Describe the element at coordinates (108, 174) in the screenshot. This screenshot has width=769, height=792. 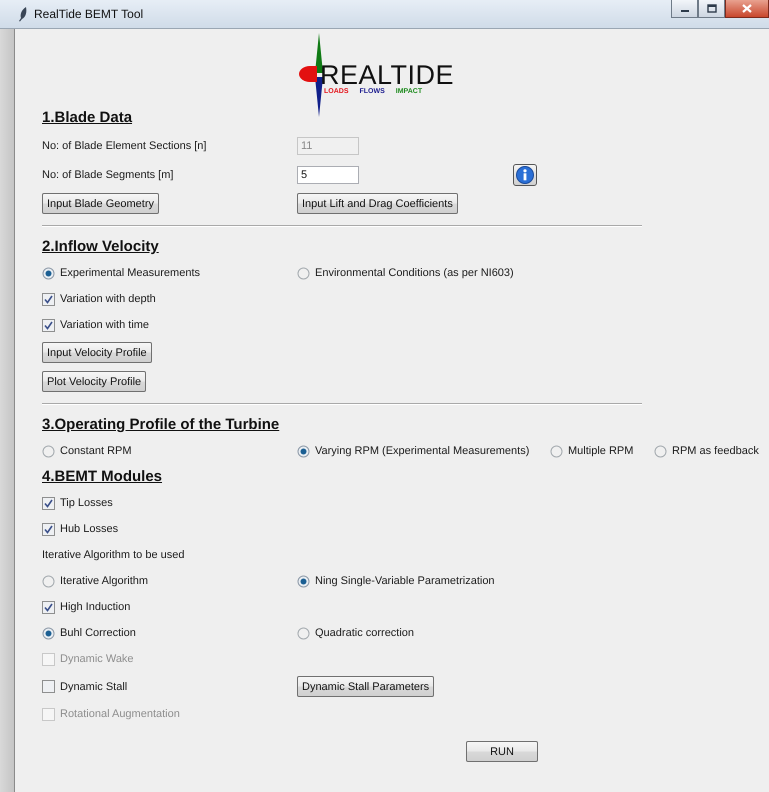
I see `form-label: No: of Blade Segments [m]` at that location.